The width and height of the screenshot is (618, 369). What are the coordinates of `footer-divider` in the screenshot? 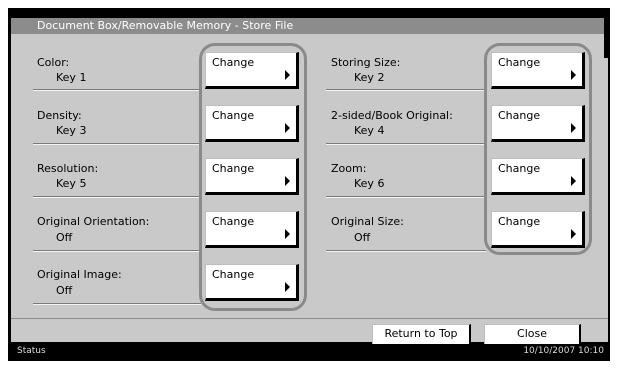 It's located at (309, 318).